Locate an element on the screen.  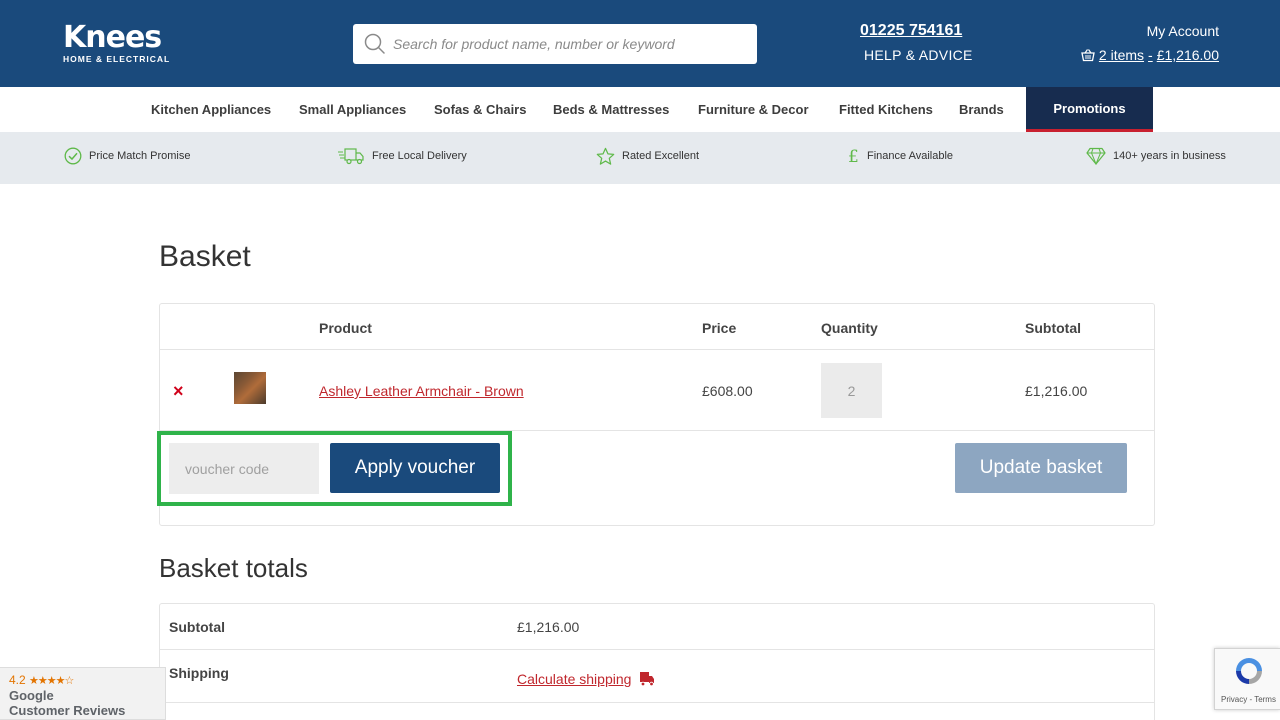
column-header-quantity: Quantity is located at coordinates (849, 328).